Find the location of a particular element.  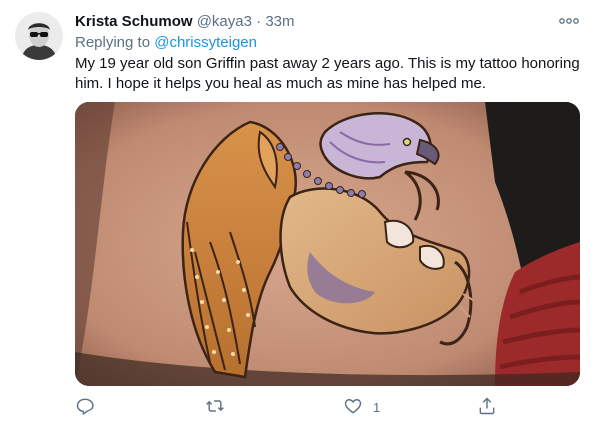

avatar is located at coordinates (39, 36).